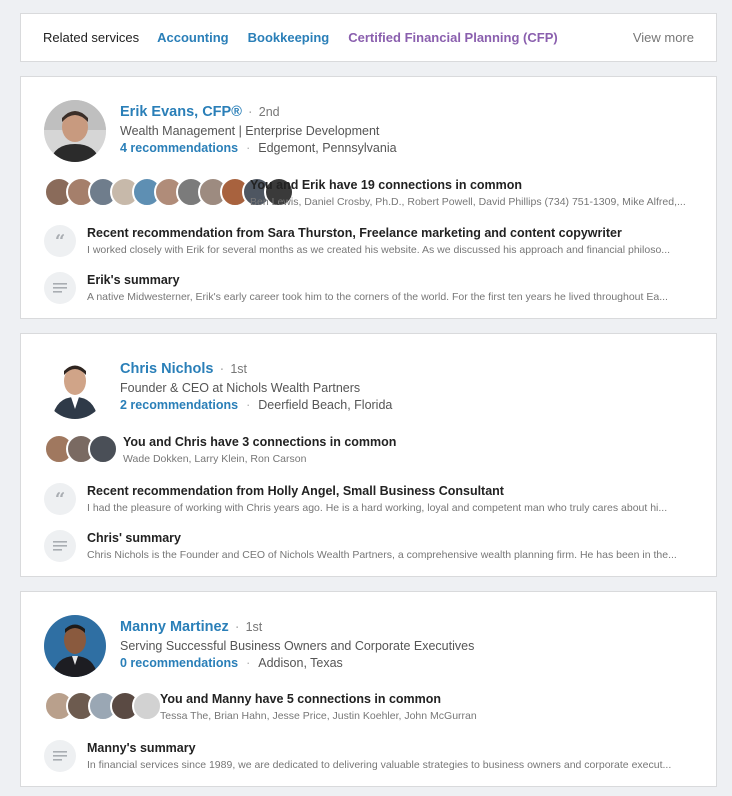 This screenshot has height=796, width=732. I want to click on summary-title: Manny's summary, so click(141, 748).